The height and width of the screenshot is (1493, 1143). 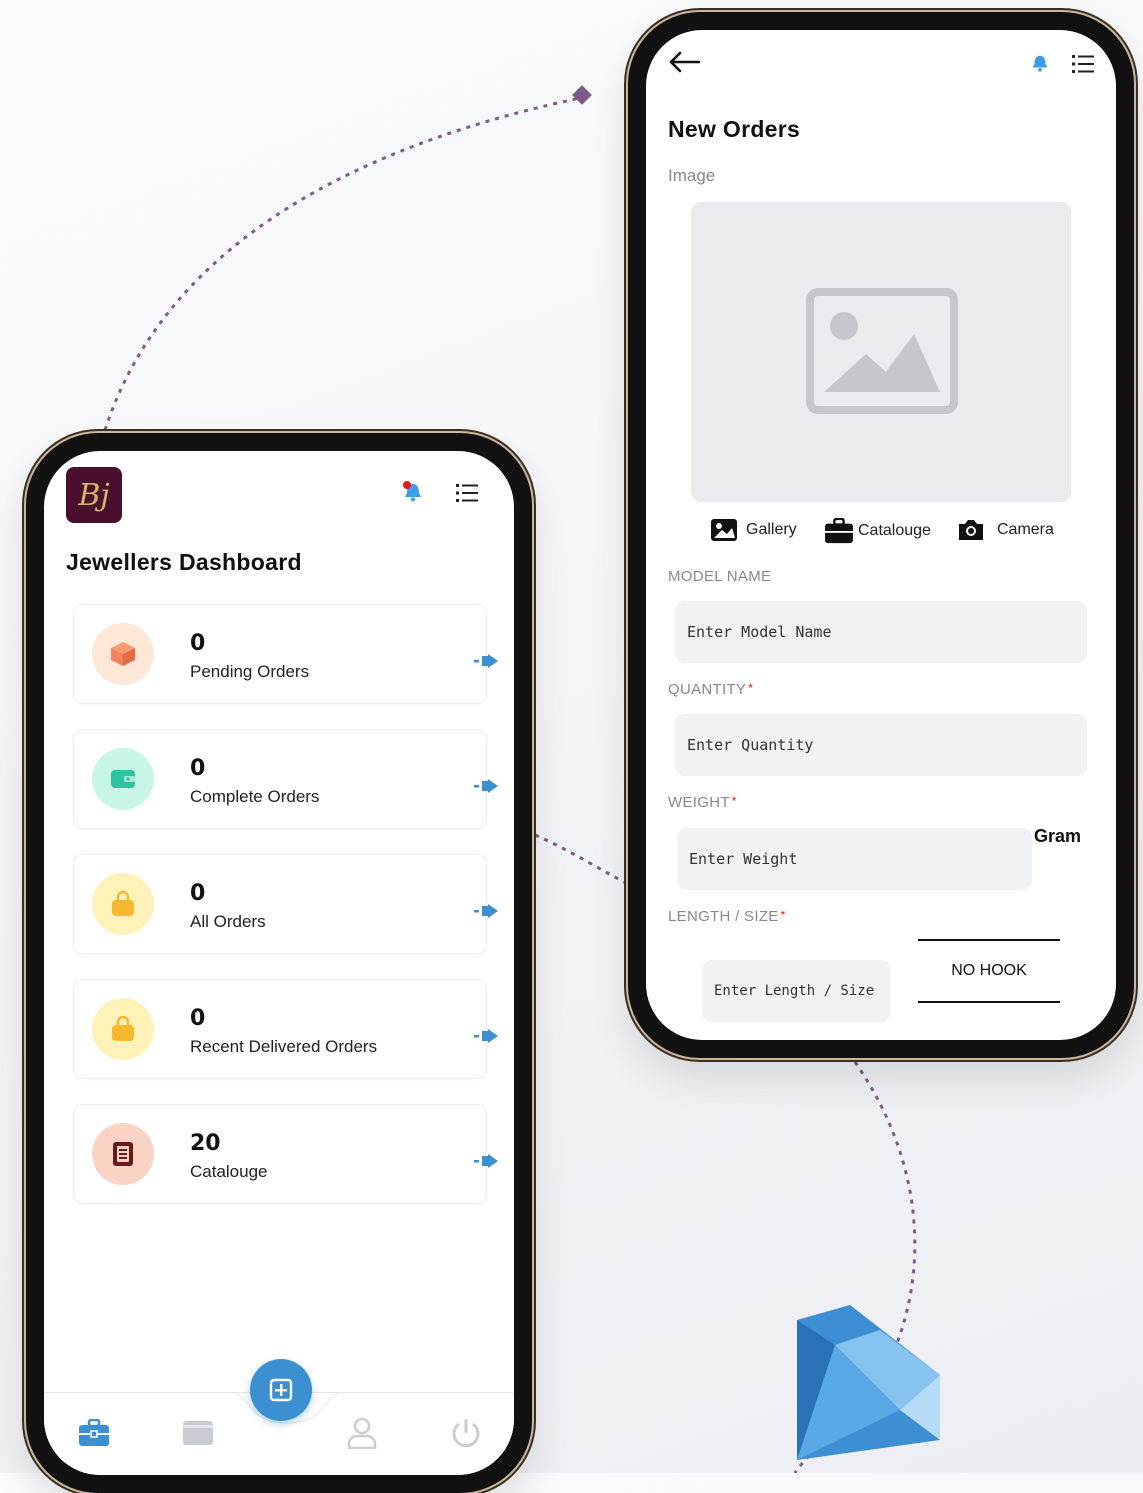 I want to click on quantity-label: QUANTITY *, so click(x=711, y=689).